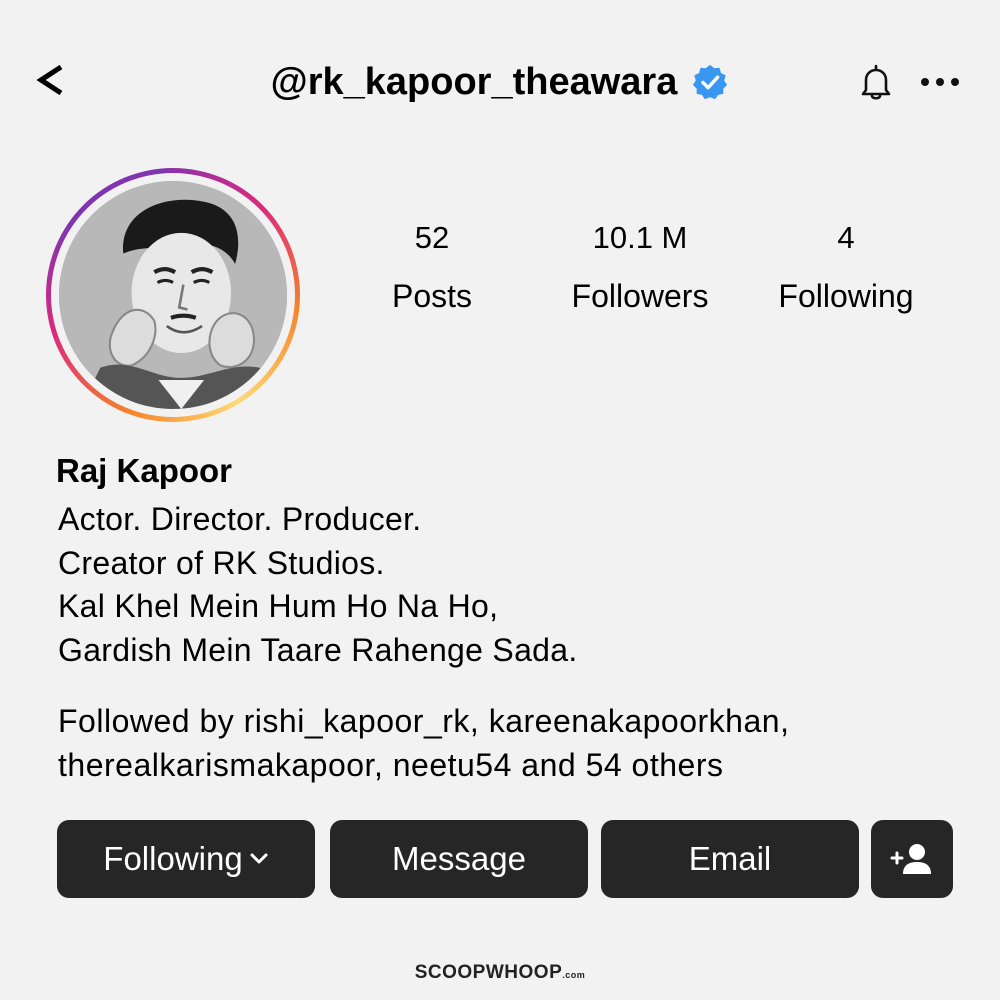 The height and width of the screenshot is (1000, 1000). Describe the element at coordinates (318, 649) in the screenshot. I see `bio-line: Gardish Mein Taare Rahenge Sada.` at that location.